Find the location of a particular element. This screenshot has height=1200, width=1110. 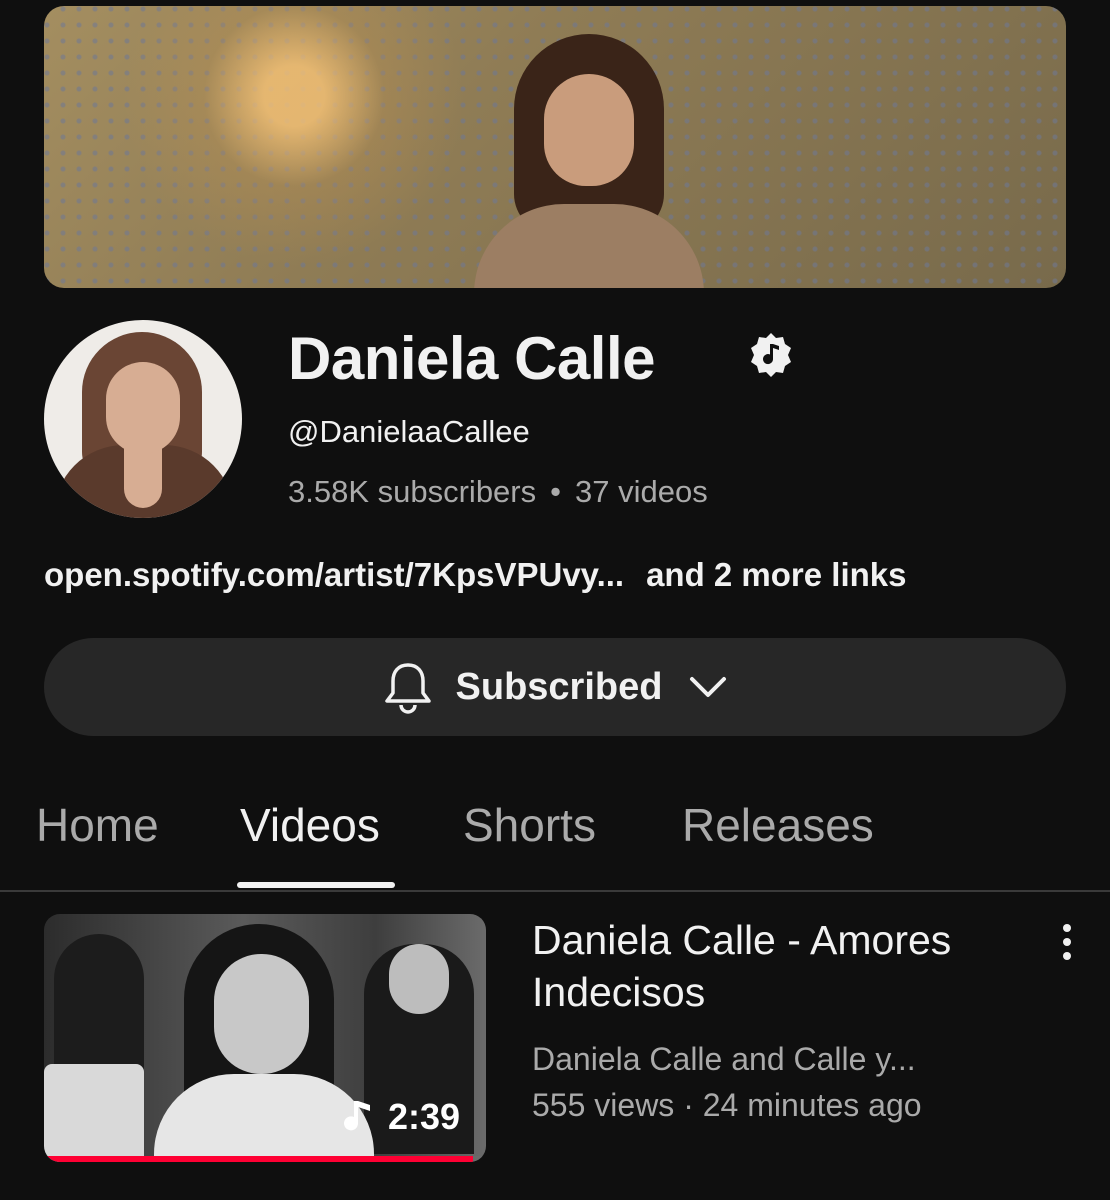

tab-releases: Releases is located at coordinates (778, 825).